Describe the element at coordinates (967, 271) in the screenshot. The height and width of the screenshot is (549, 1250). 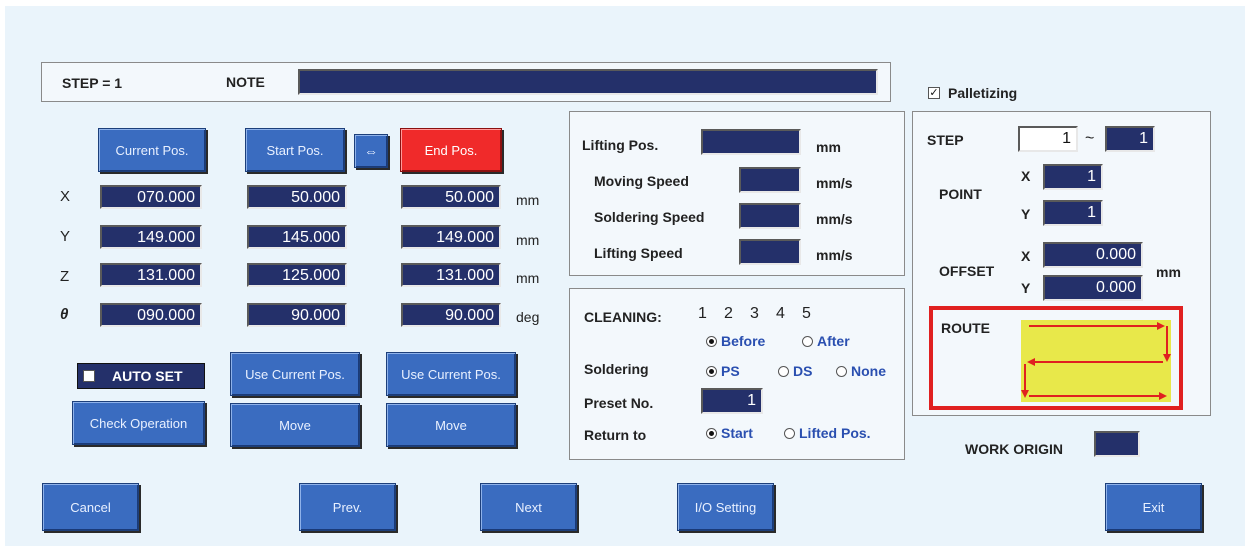
I see `offset-label: OFFSET` at that location.